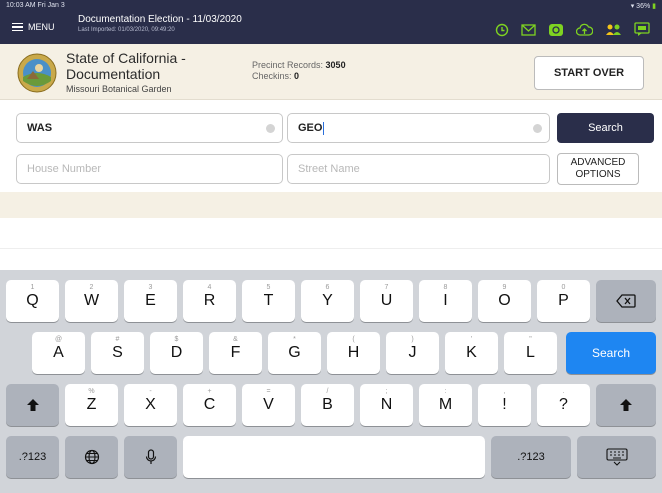 Image resolution: width=662 pixels, height=493 pixels. I want to click on key-e: 3E, so click(150, 301).